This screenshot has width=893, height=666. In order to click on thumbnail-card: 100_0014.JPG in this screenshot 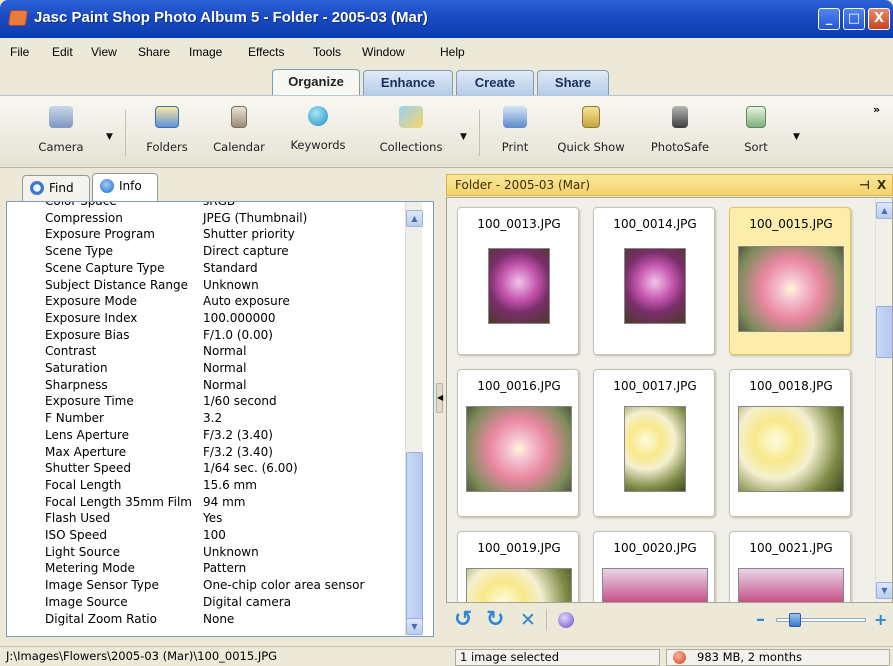, I will do `click(654, 281)`.